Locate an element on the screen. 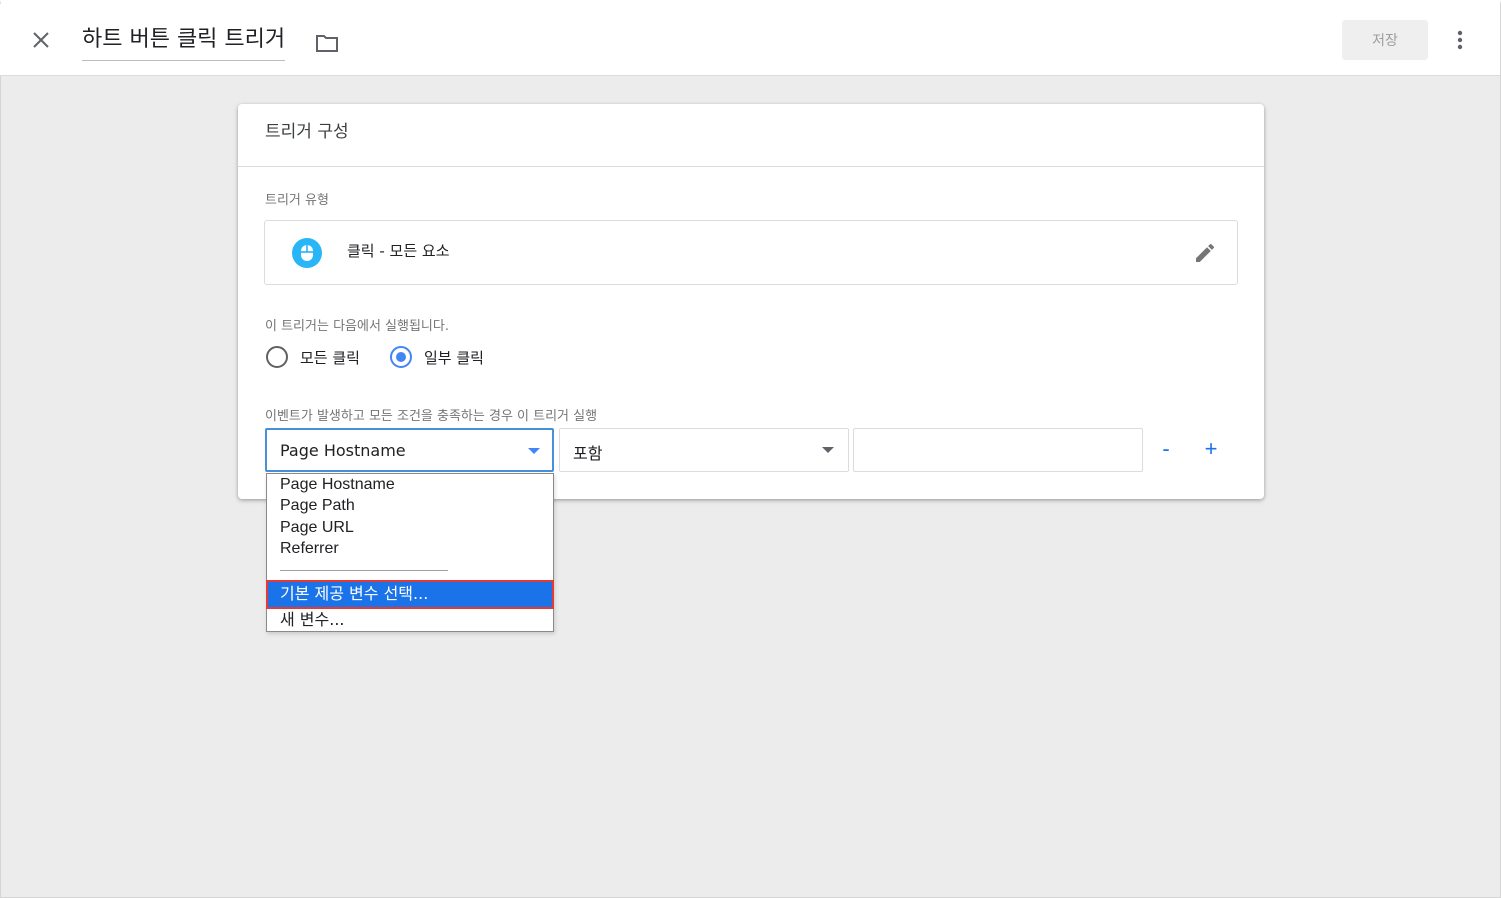 The width and height of the screenshot is (1501, 898). save-button: 저장 is located at coordinates (1385, 40).